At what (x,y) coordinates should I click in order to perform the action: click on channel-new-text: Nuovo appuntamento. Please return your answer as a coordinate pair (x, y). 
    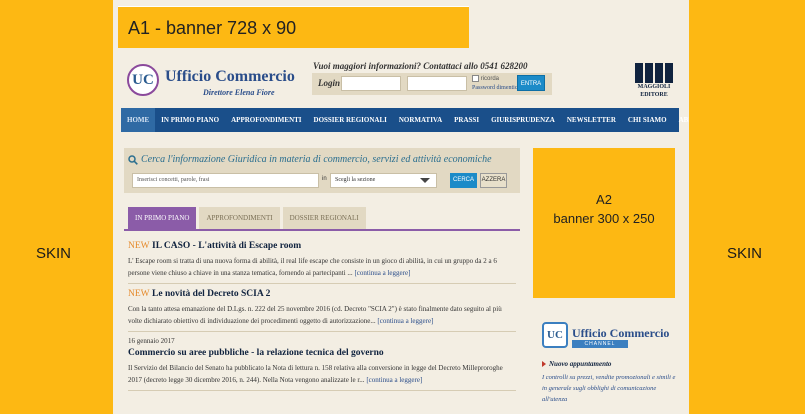
    Looking at the image, I should click on (580, 364).